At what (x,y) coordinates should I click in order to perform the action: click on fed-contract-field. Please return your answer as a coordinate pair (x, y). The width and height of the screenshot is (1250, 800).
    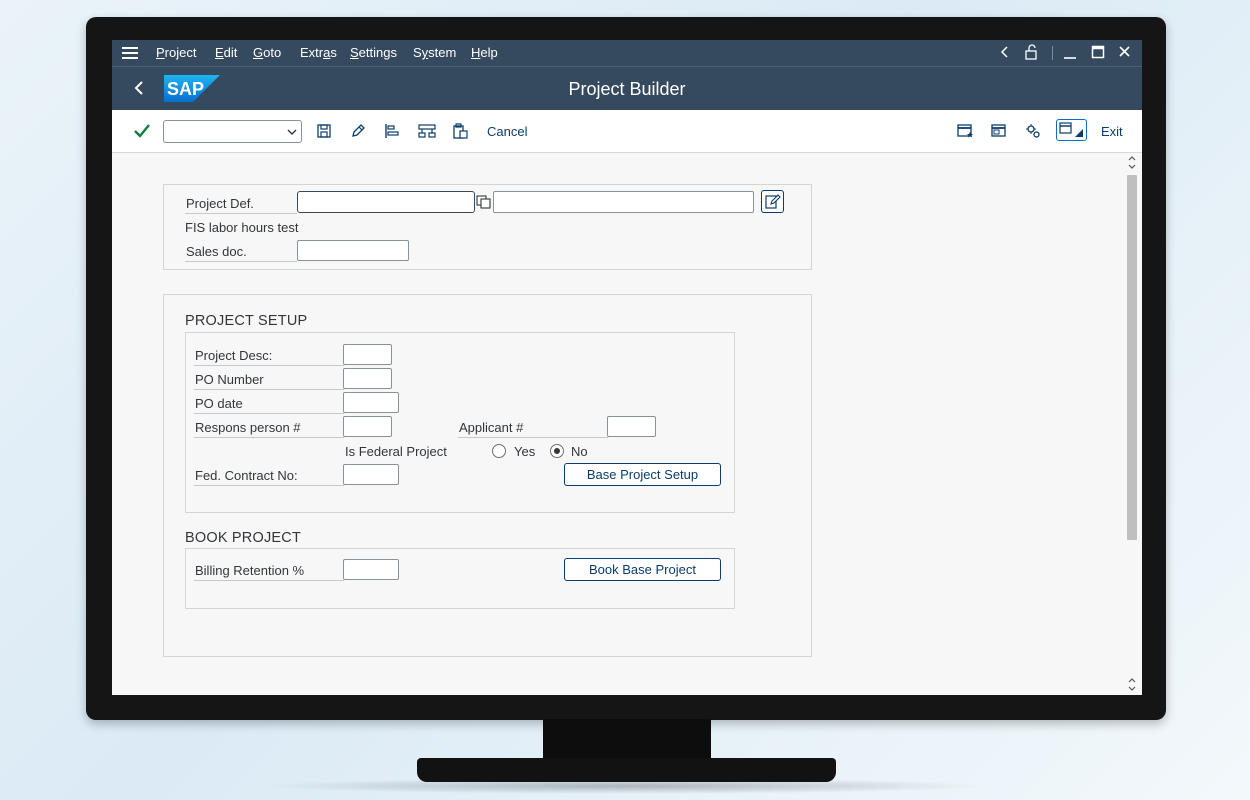
    Looking at the image, I should click on (371, 474).